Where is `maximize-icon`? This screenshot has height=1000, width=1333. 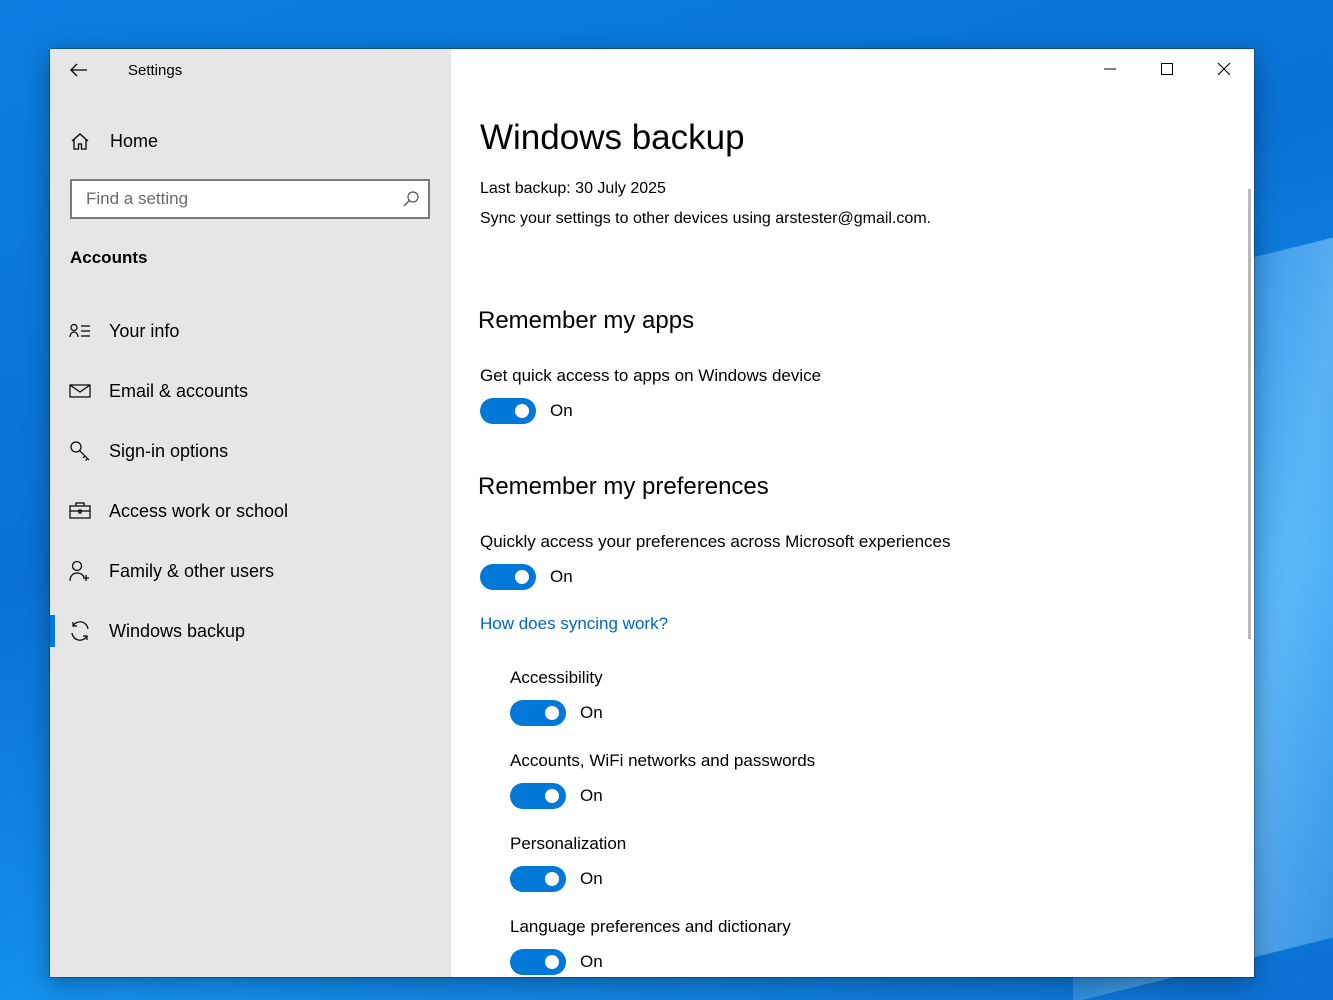
maximize-icon is located at coordinates (1166, 69).